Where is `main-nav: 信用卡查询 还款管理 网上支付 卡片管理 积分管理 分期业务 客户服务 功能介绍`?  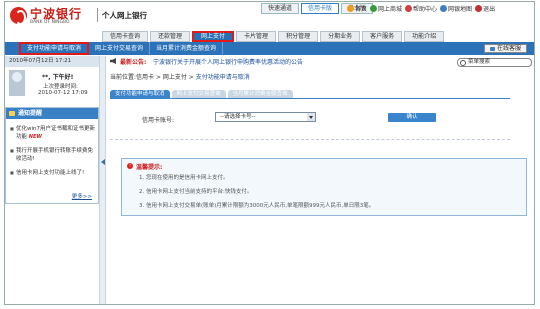
main-nav: 信用卡查询 还款管理 网上支付 卡片管理 积分管理 分期业务 客户服务 功能介绍 is located at coordinates (273, 36).